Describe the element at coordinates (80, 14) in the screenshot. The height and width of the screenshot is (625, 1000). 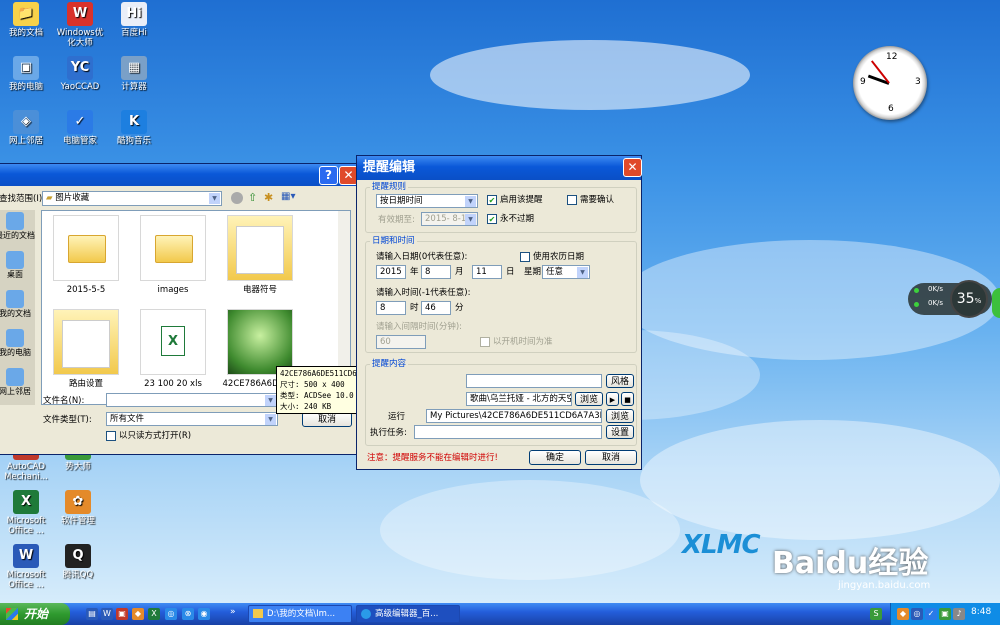
I see `desktop-icon-image: W` at that location.